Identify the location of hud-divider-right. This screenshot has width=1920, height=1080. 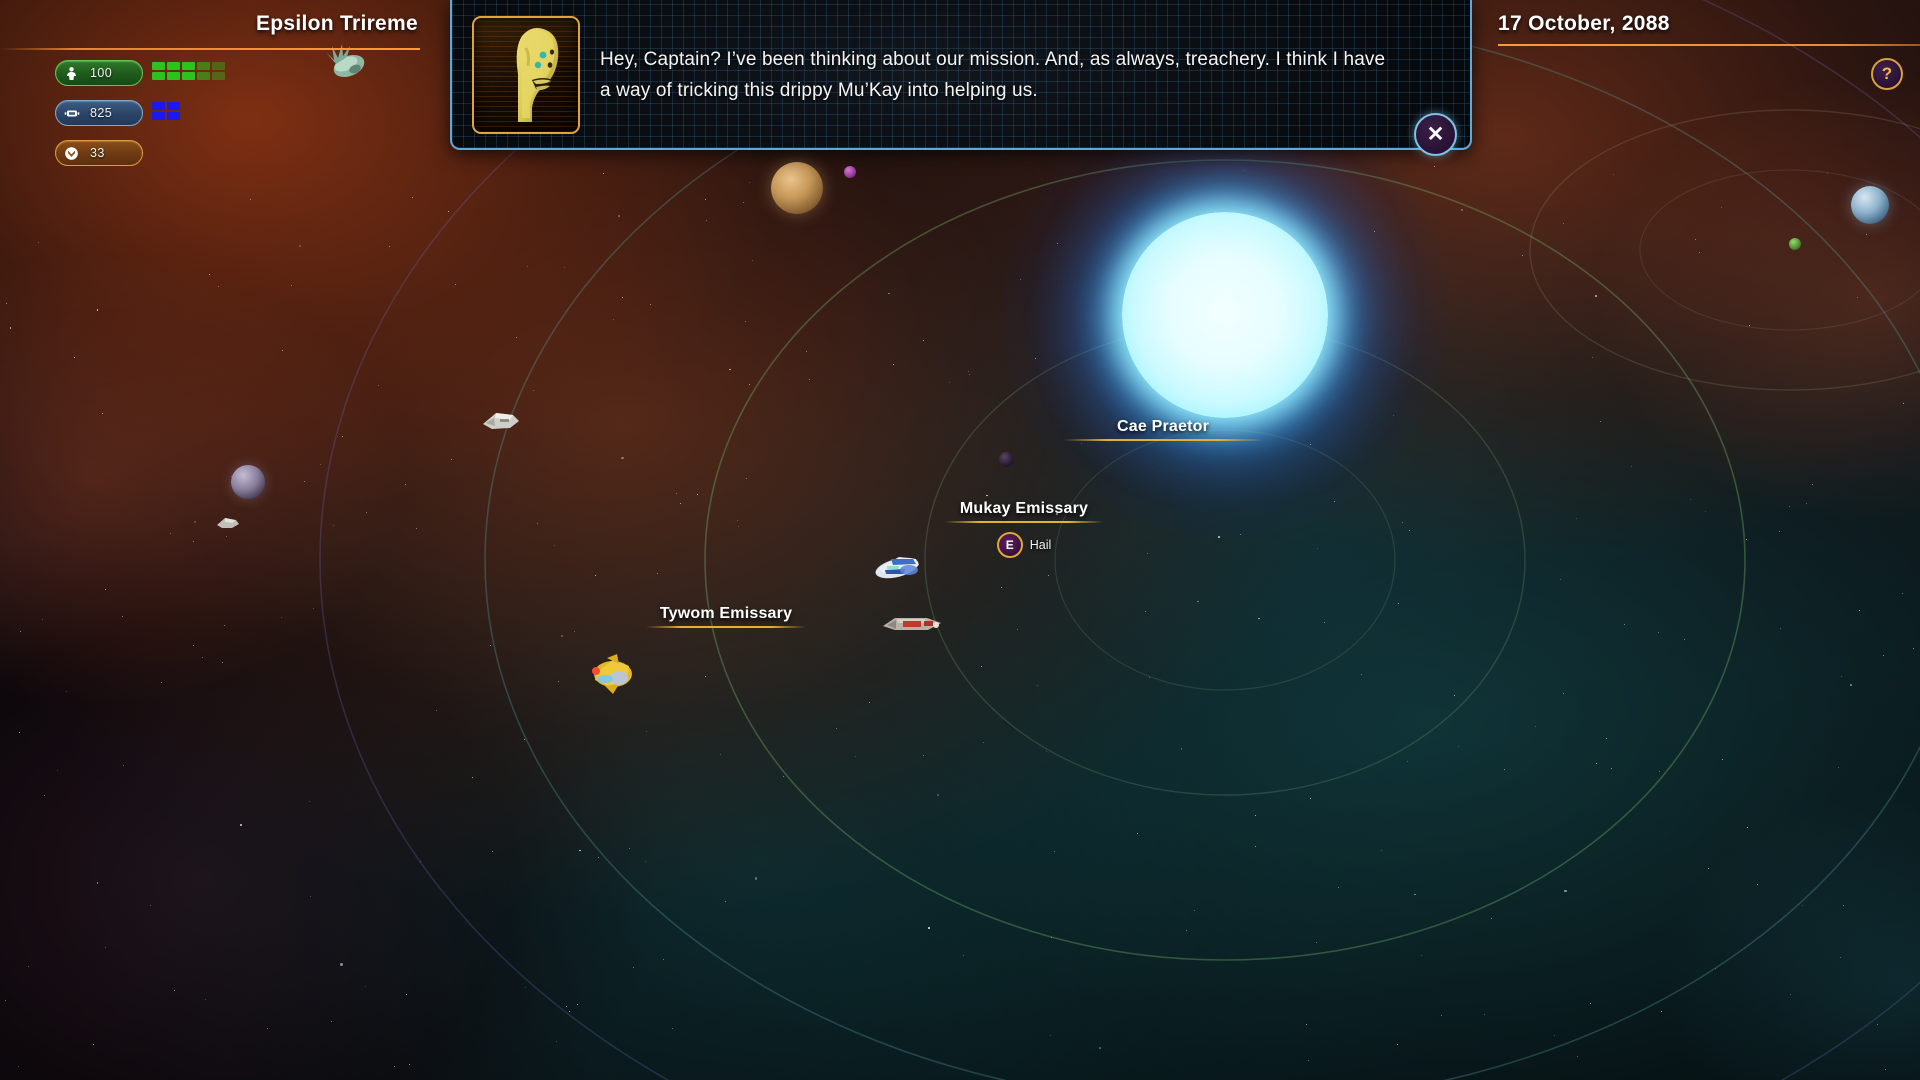
(1709, 45).